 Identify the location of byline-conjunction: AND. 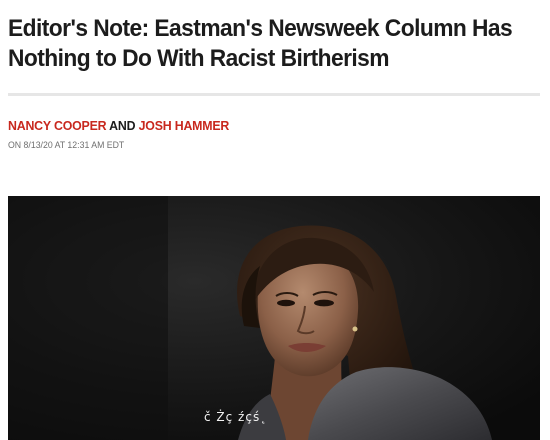
(122, 125).